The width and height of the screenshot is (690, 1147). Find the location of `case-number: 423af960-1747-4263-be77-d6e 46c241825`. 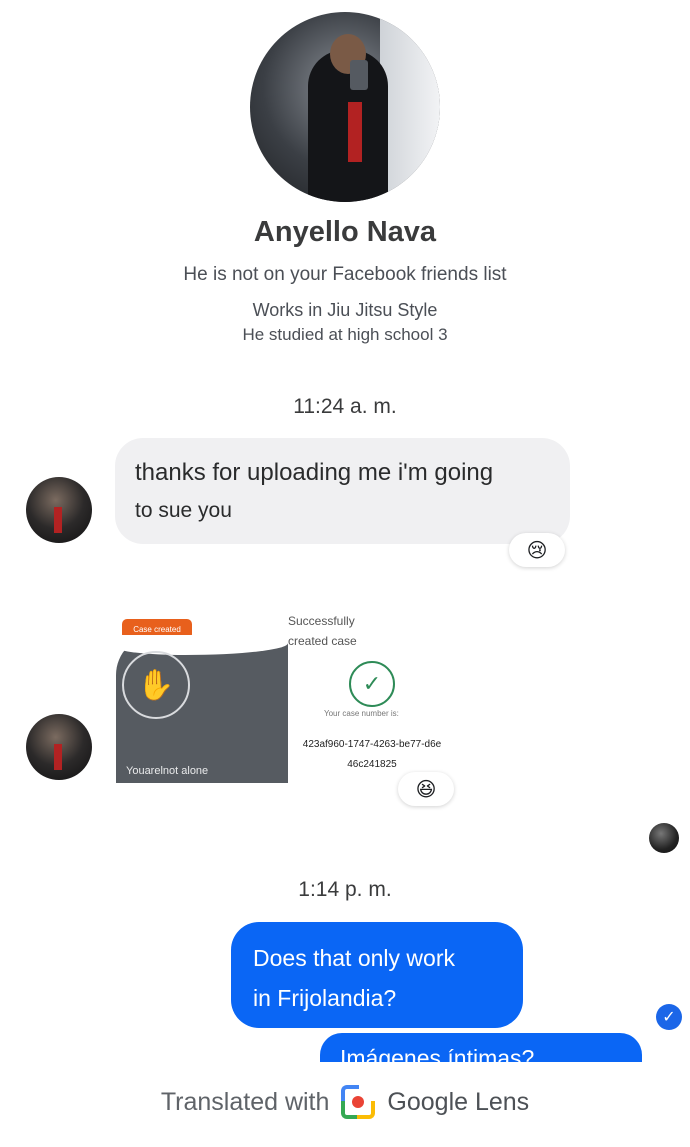

case-number: 423af960-1747-4263-be77-d6e 46c241825 is located at coordinates (372, 754).